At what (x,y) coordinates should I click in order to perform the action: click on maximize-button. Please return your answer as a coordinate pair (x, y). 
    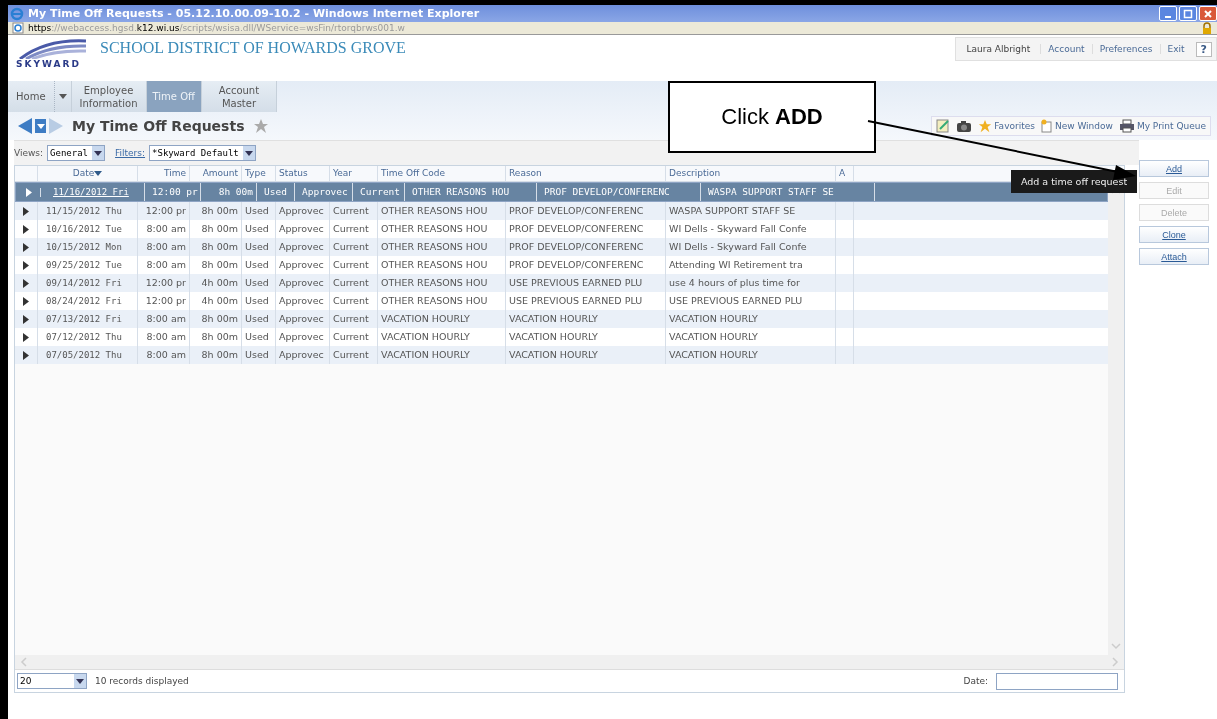
    Looking at the image, I should click on (1188, 13).